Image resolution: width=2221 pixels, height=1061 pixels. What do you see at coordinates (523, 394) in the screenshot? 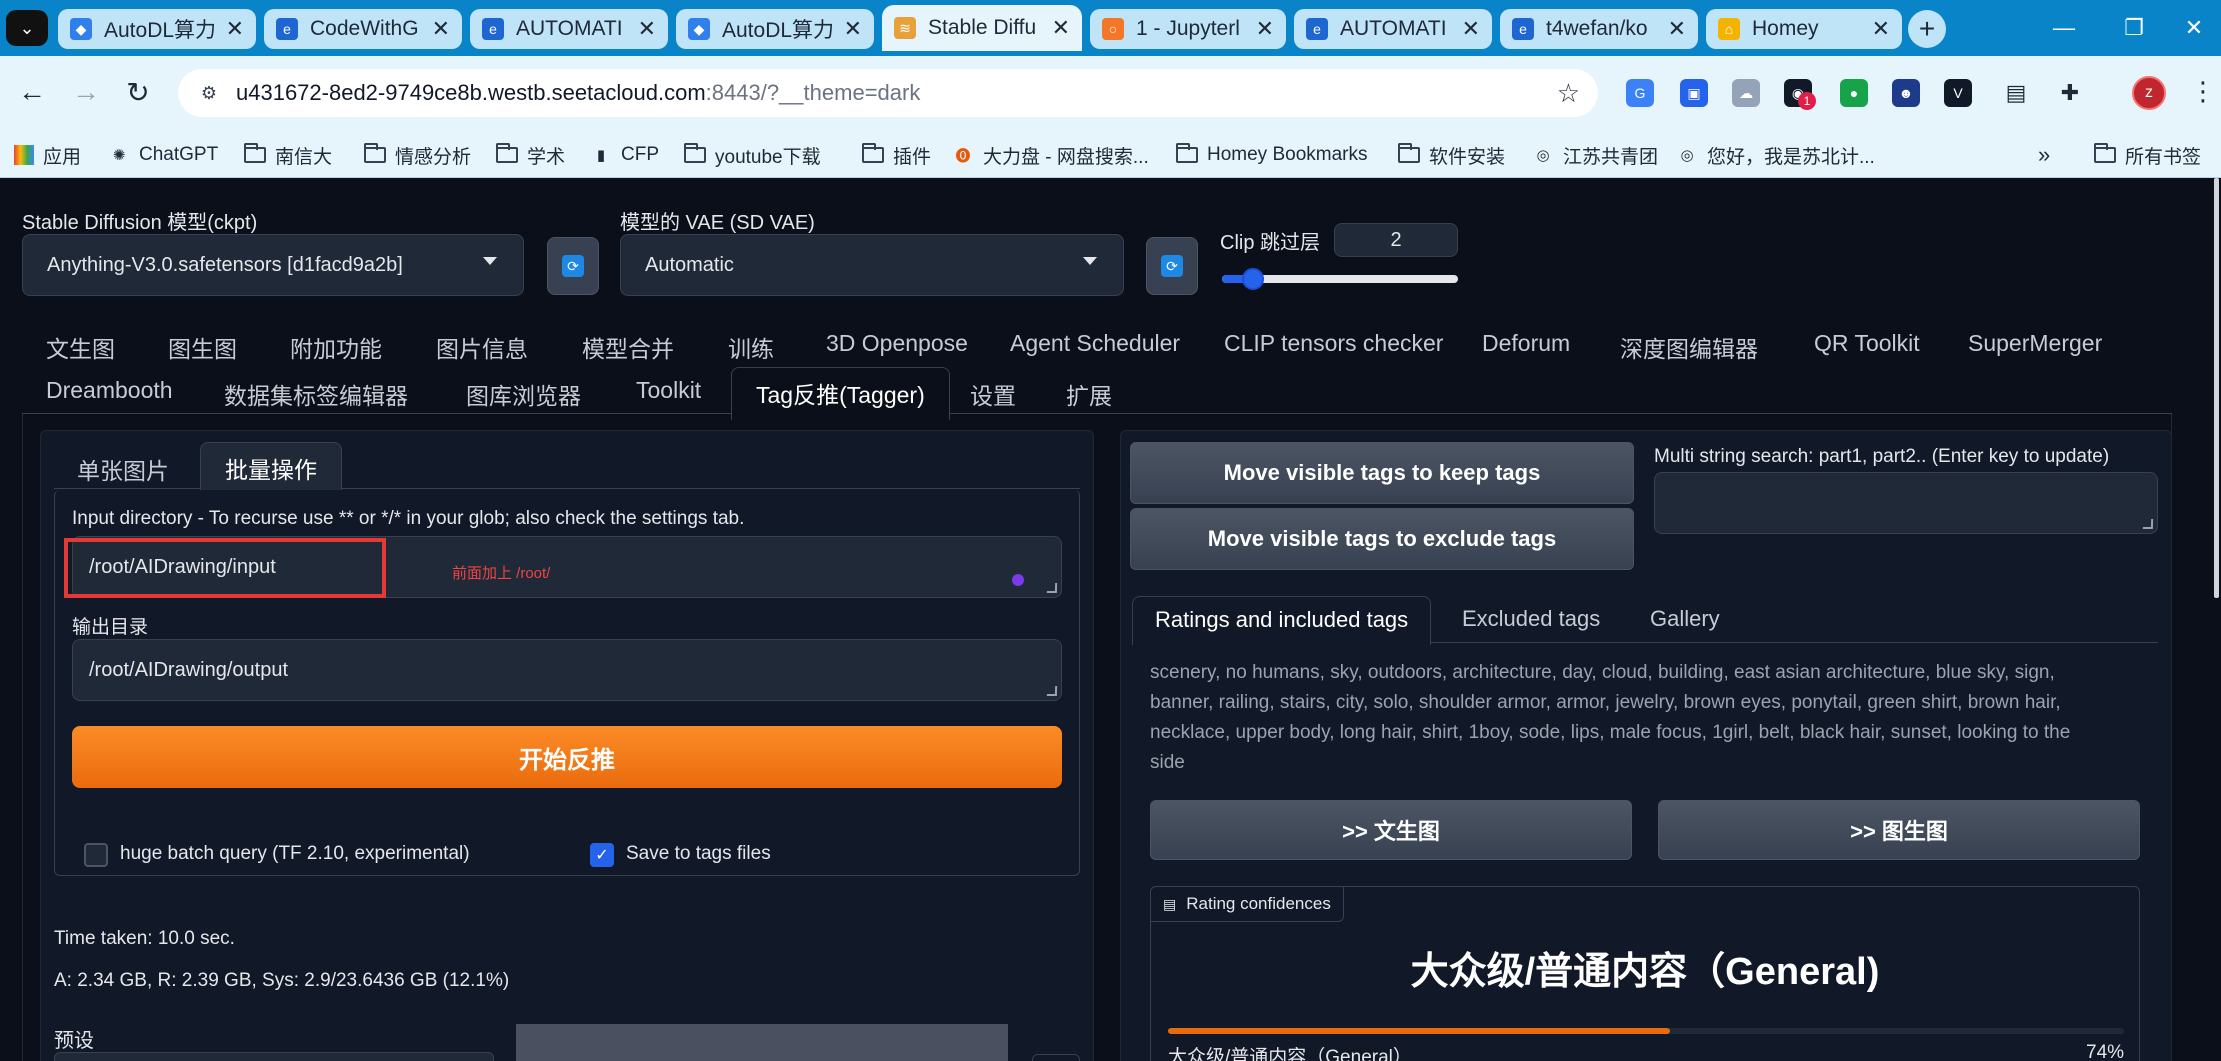
I see `tab-image-browser: 图库浏览器` at bounding box center [523, 394].